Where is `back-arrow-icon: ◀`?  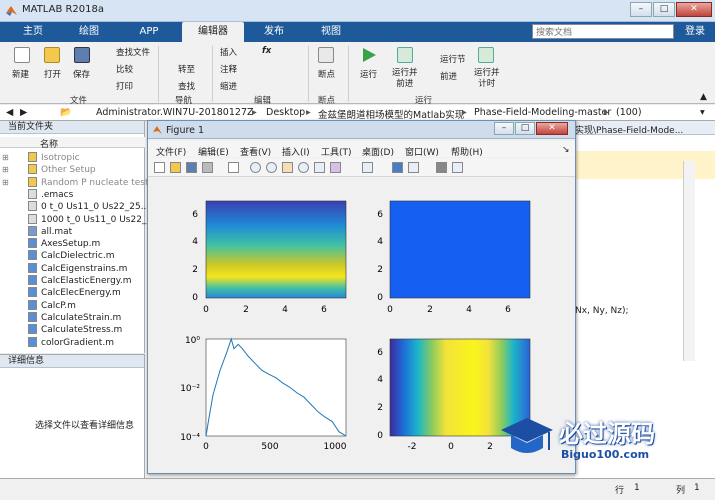 back-arrow-icon: ◀ is located at coordinates (9, 112).